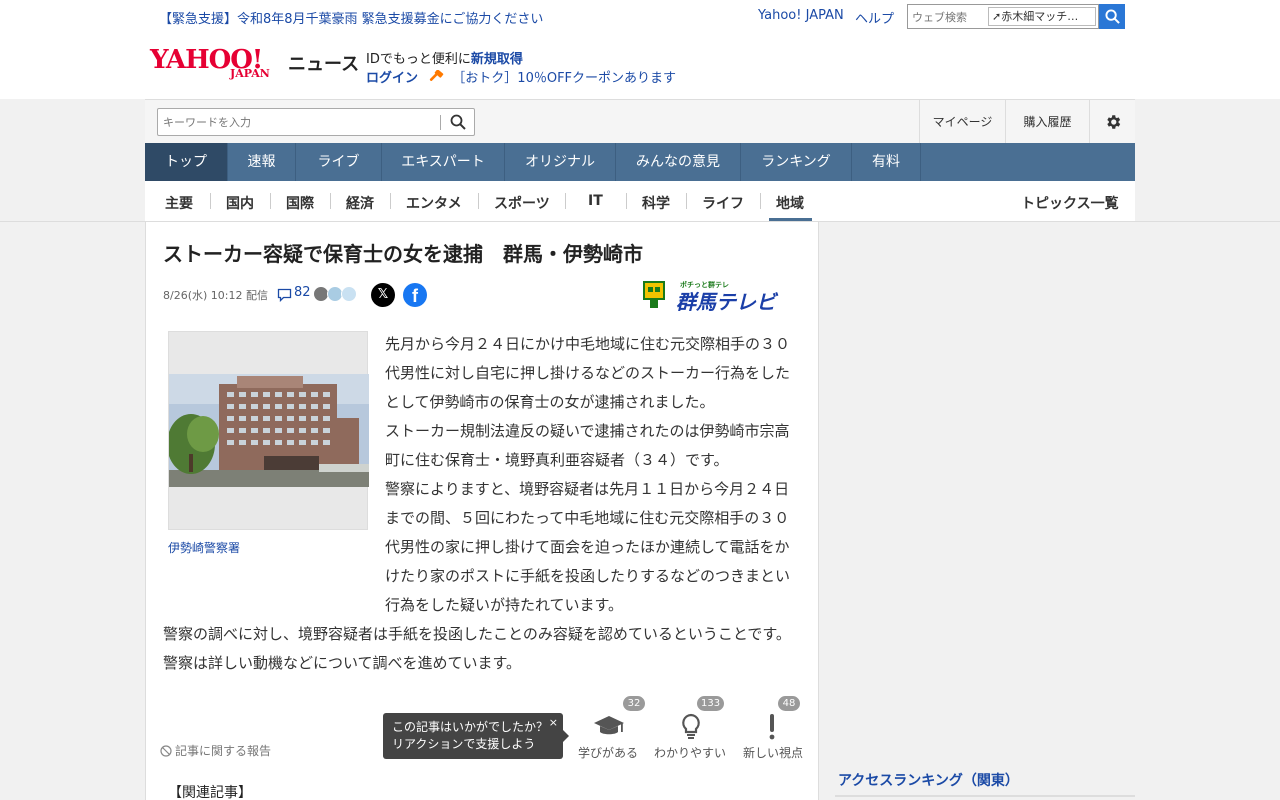 Image resolution: width=1280 pixels, height=800 pixels. What do you see at coordinates (351, 17) in the screenshot?
I see `emergency-support-link: 【緊急支援】令和8年8月千葉豪雨 緊急支援募金にご協力ください` at bounding box center [351, 17].